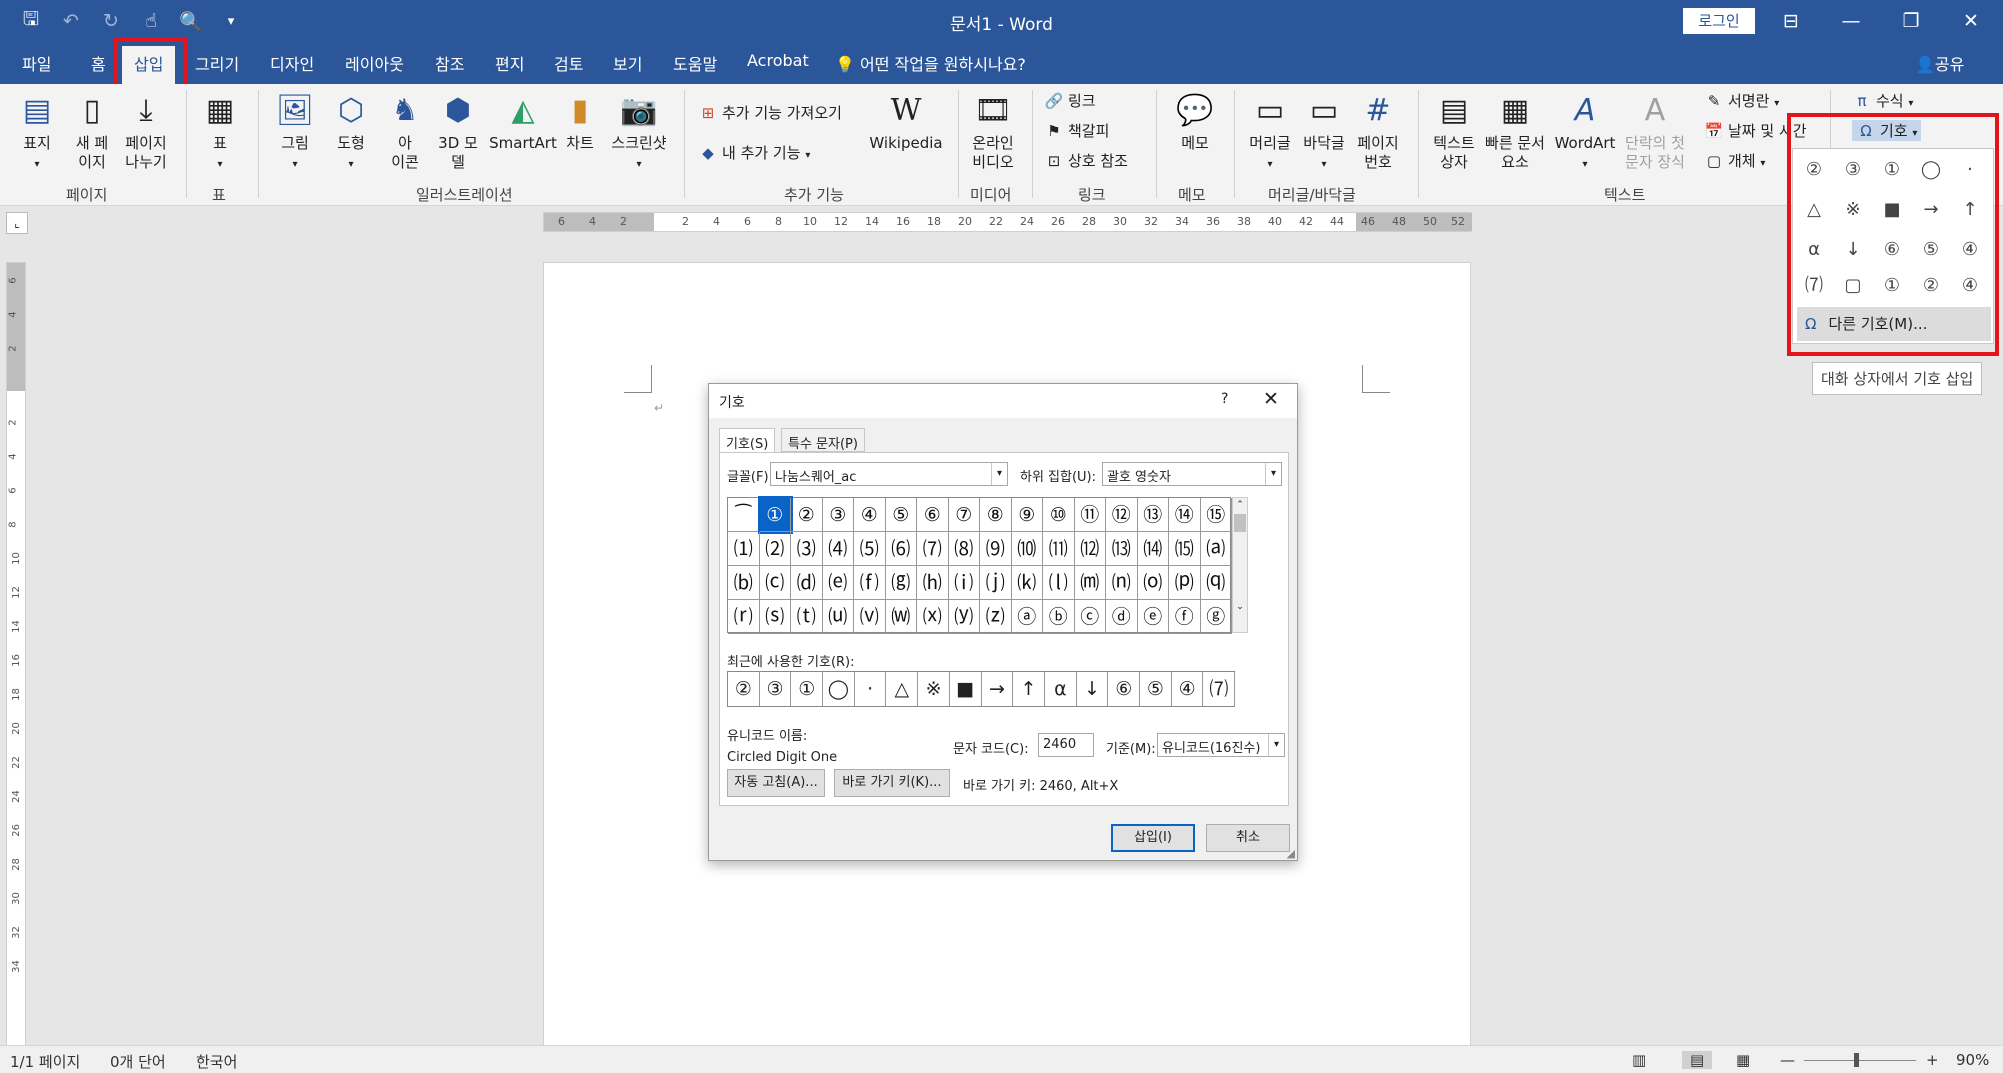  I want to click on symbol-cell: ⑸, so click(870, 549).